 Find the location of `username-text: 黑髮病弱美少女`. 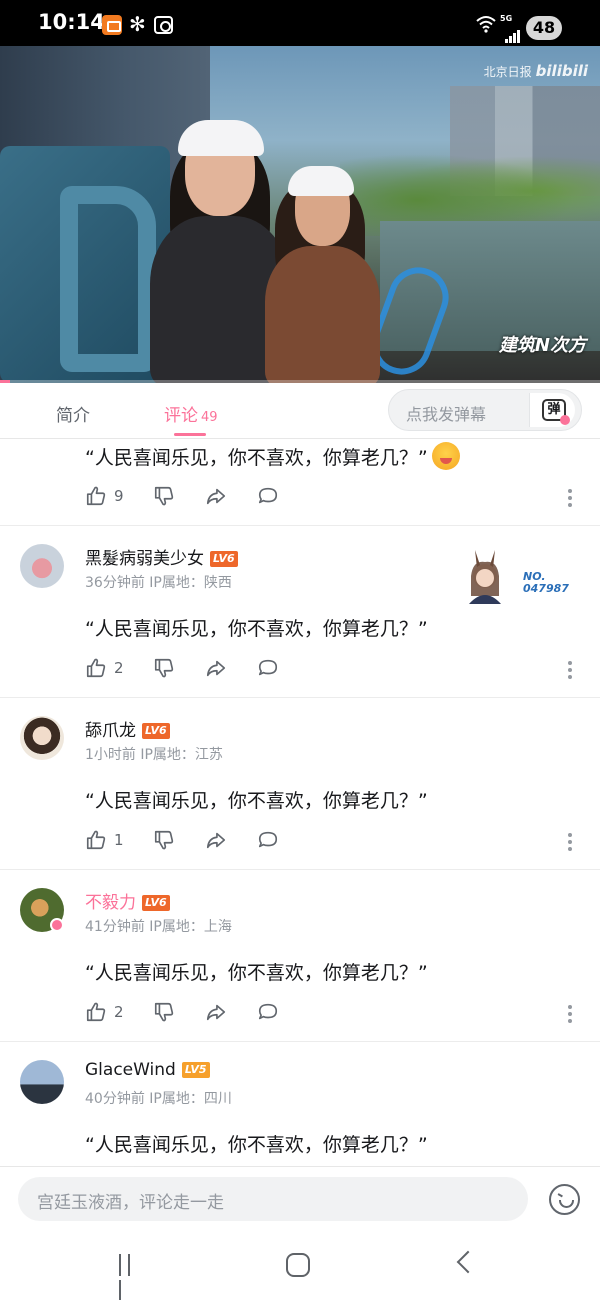

username-text: 黑髮病弱美少女 is located at coordinates (144, 559).